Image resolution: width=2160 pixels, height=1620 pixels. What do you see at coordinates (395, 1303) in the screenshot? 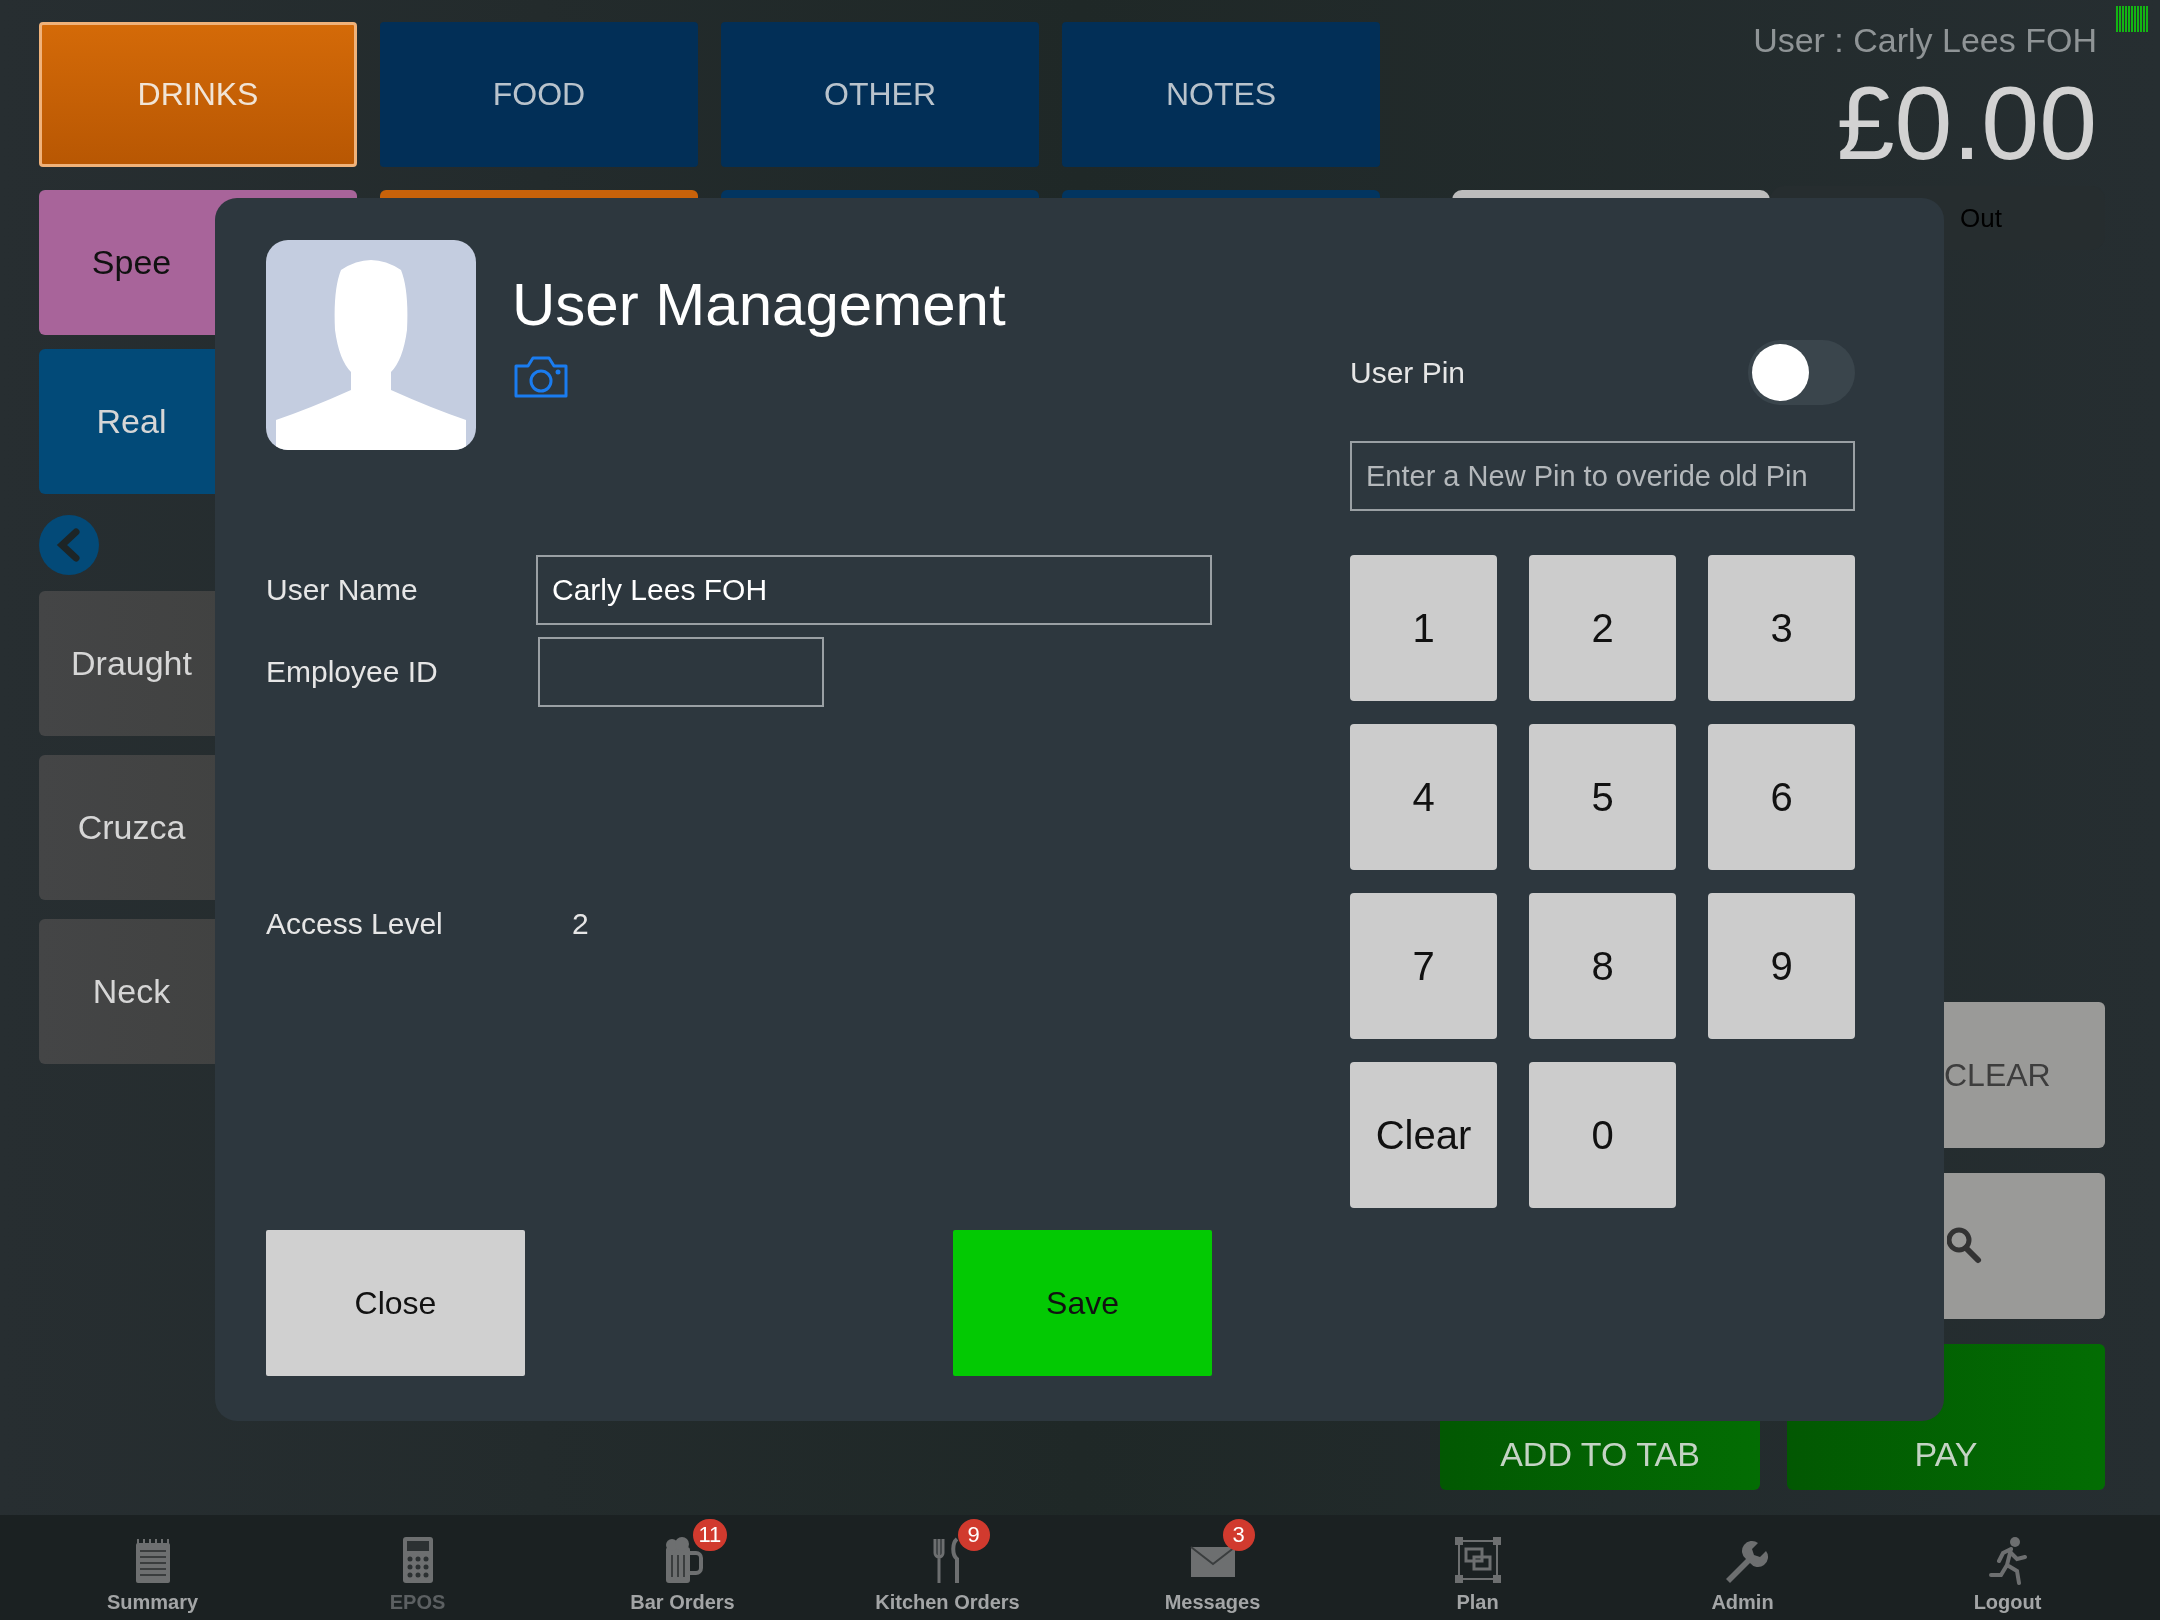
I see `close-button: Close` at bounding box center [395, 1303].